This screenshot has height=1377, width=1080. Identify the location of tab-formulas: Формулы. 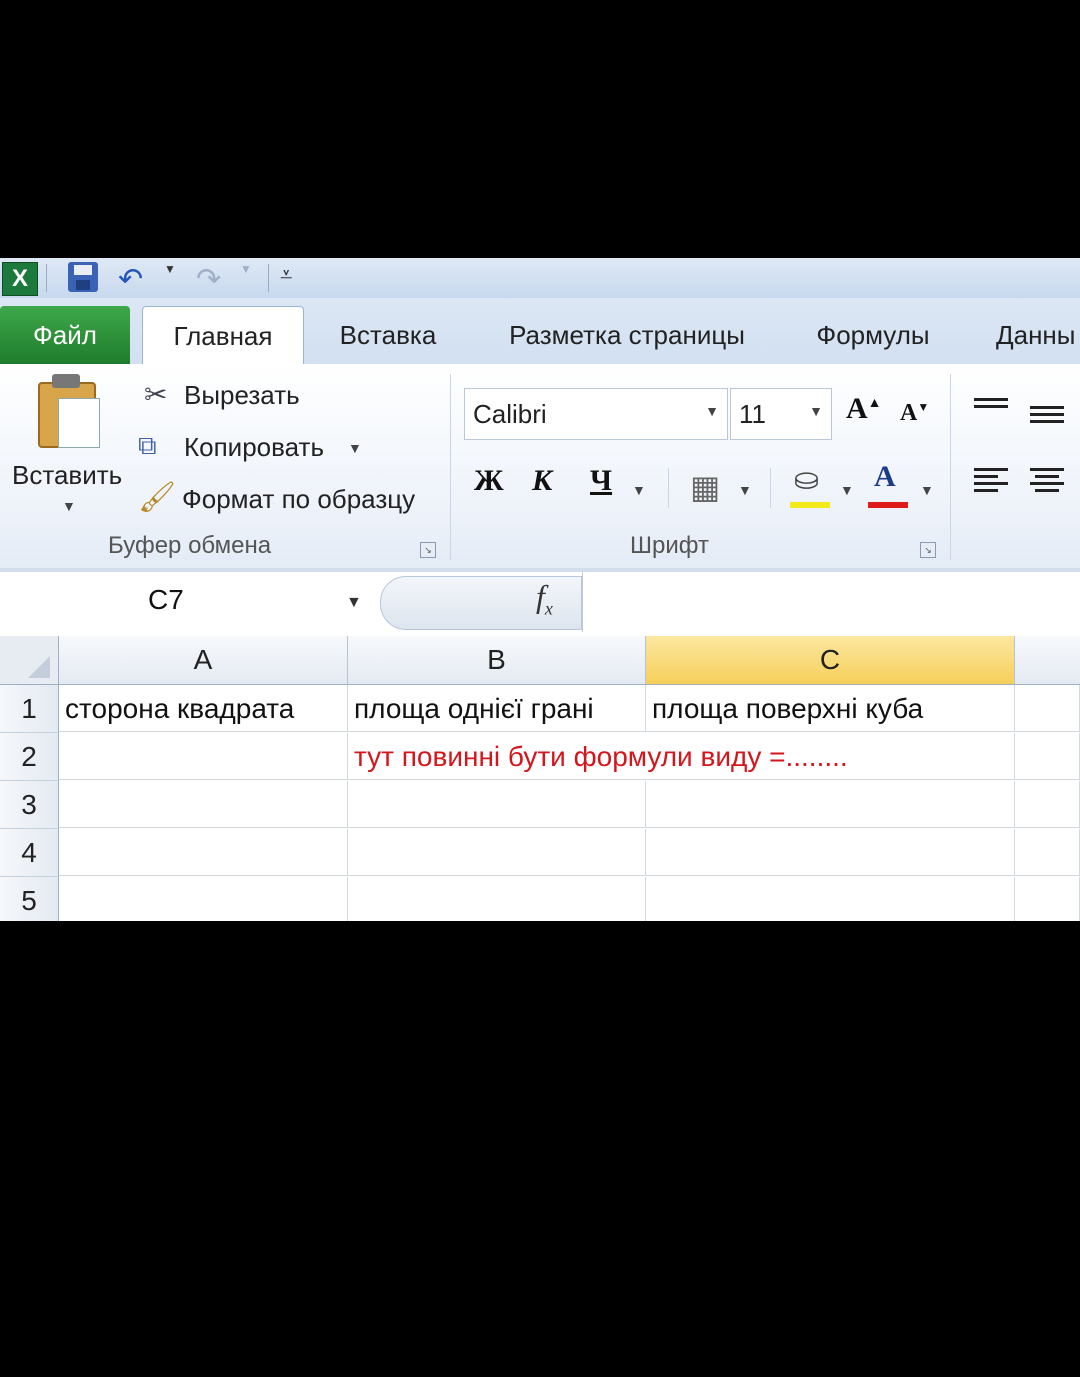
(873, 335).